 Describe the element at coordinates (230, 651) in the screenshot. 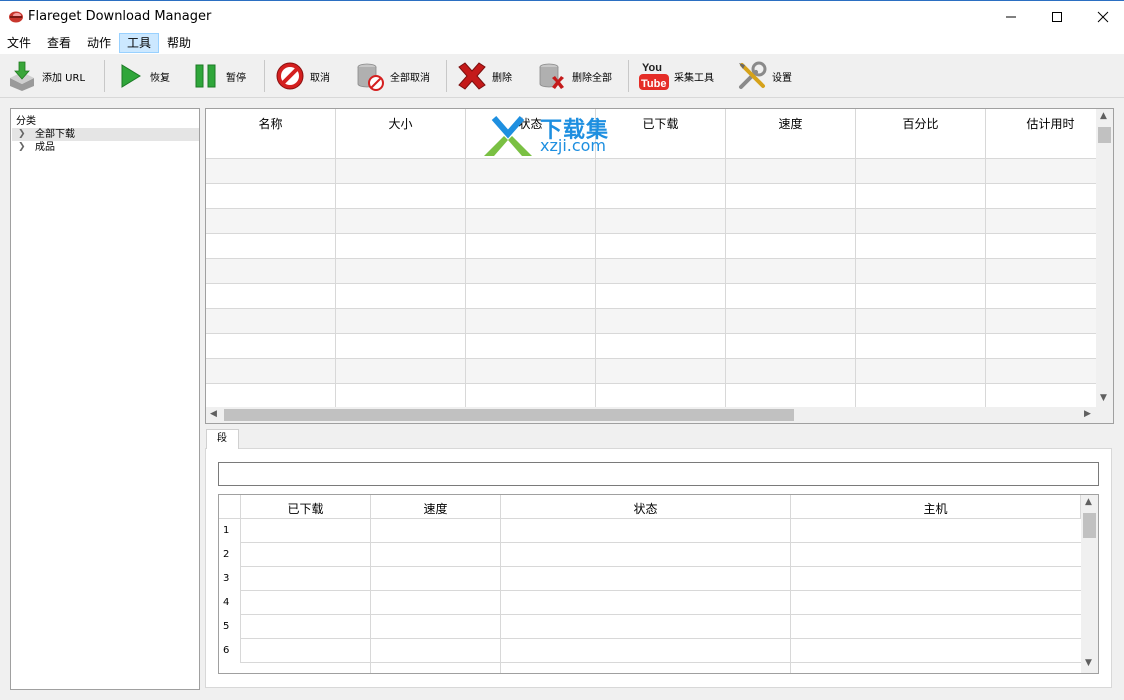

I see `row-number: 6` at that location.